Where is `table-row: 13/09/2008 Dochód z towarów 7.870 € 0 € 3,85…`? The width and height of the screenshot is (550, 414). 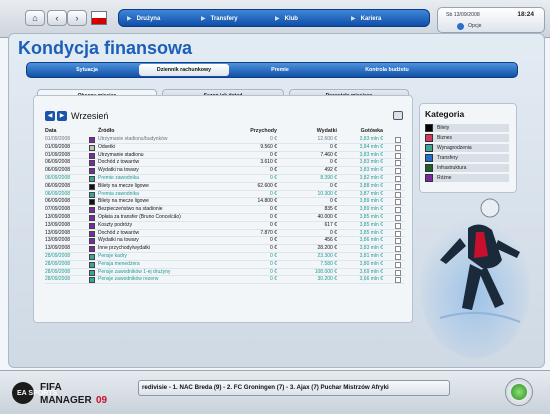
table-row: 13/09/2008 Dochód z towarów 7.870 € 0 € 3,85… is located at coordinates (225, 234).